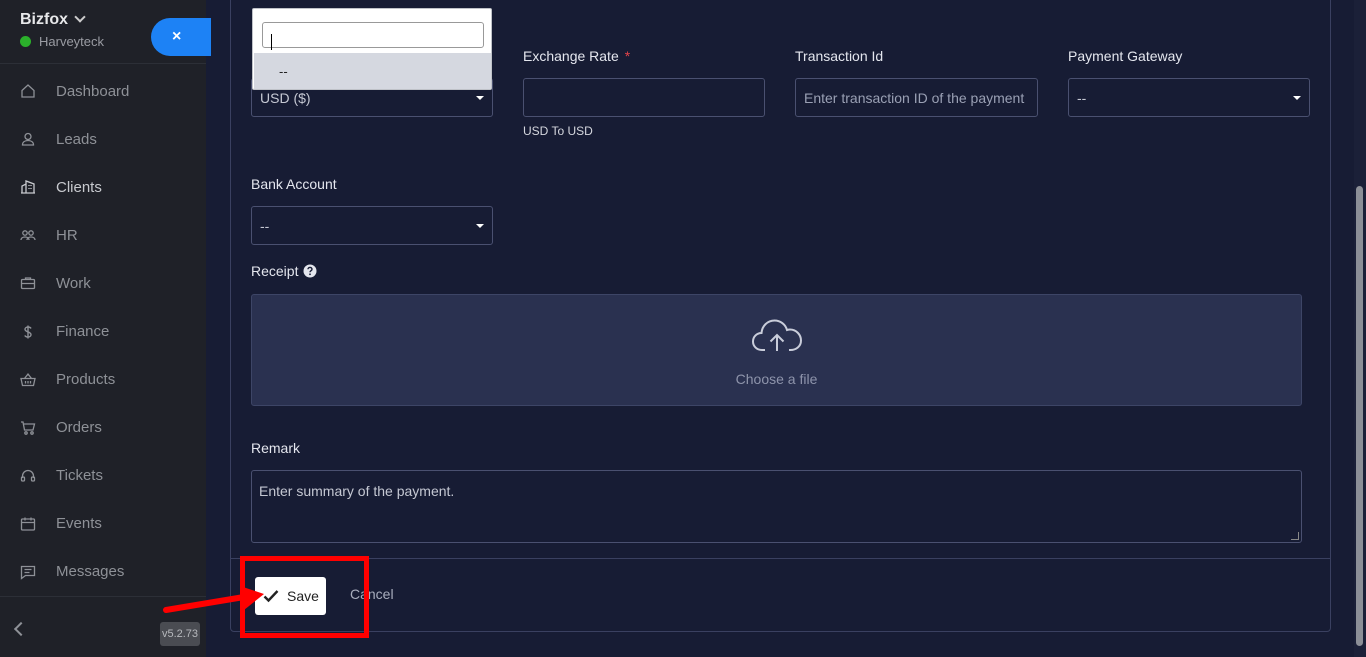  I want to click on user-icon, so click(28, 139).